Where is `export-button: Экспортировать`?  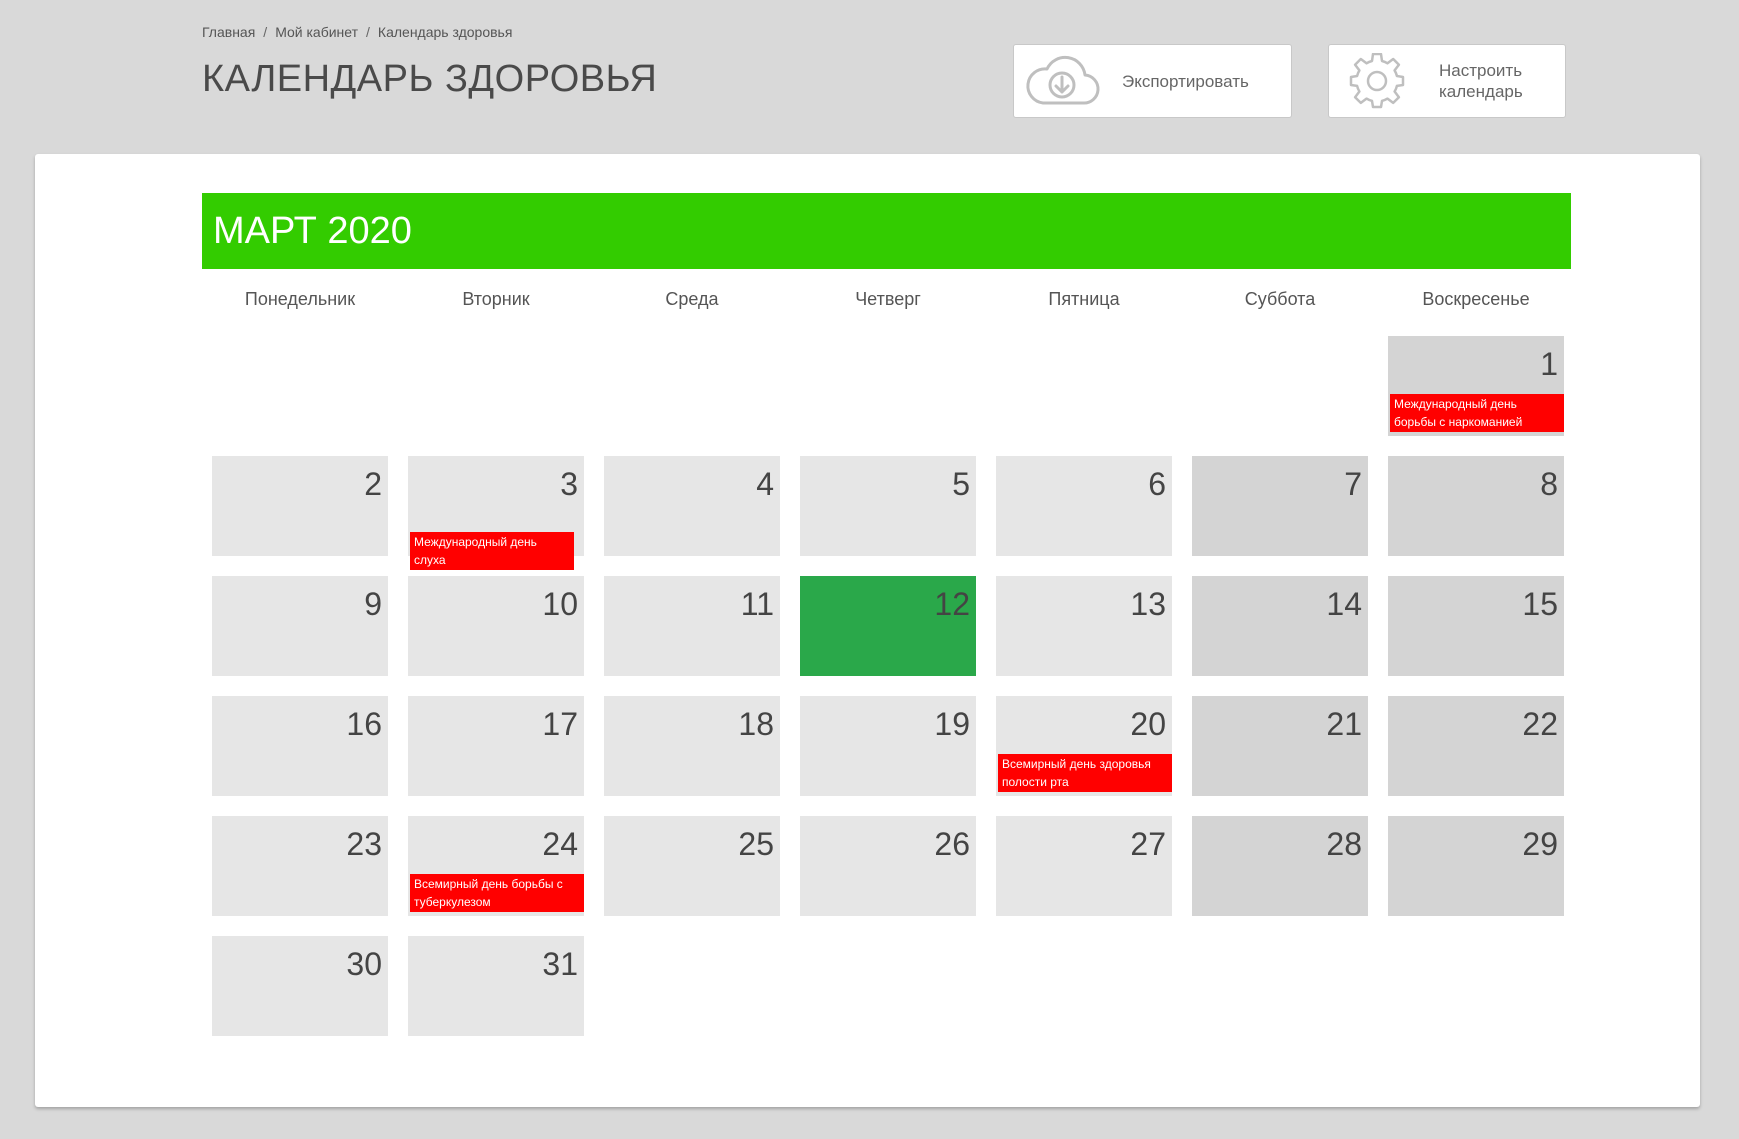
export-button: Экспортировать is located at coordinates (1152, 81).